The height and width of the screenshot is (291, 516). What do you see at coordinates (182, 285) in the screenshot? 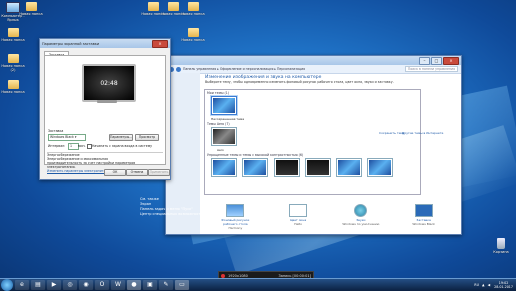
I see `taskbar-window-icon: ▭` at bounding box center [182, 285].